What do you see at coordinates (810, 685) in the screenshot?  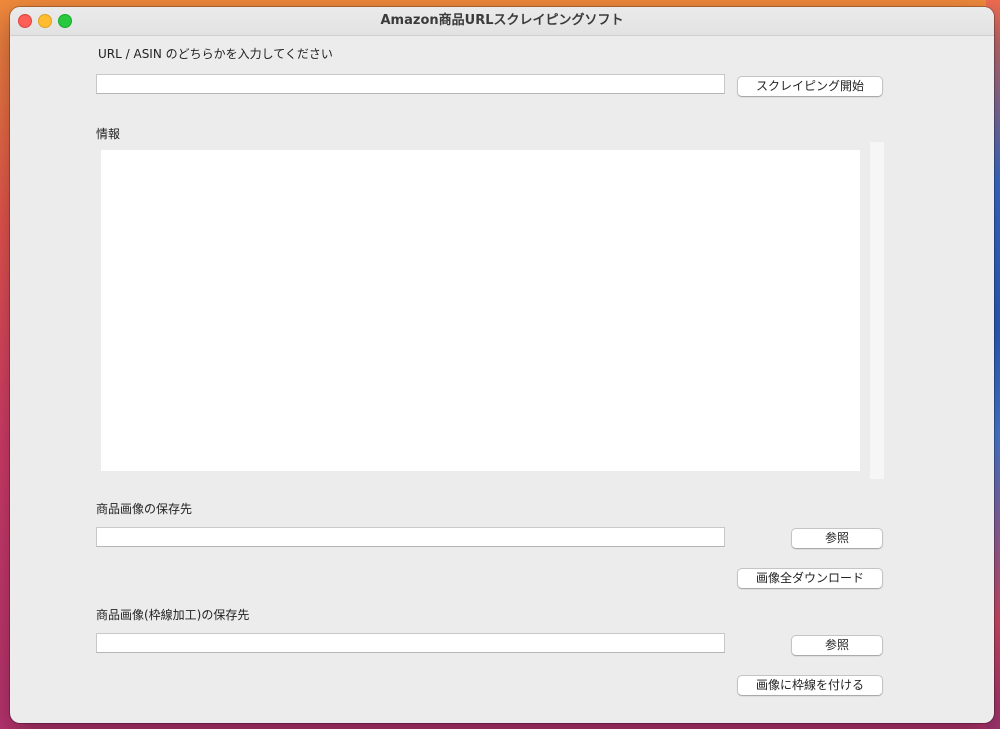 I see `add-frame-to-images-button: 画像に枠線を付ける` at bounding box center [810, 685].